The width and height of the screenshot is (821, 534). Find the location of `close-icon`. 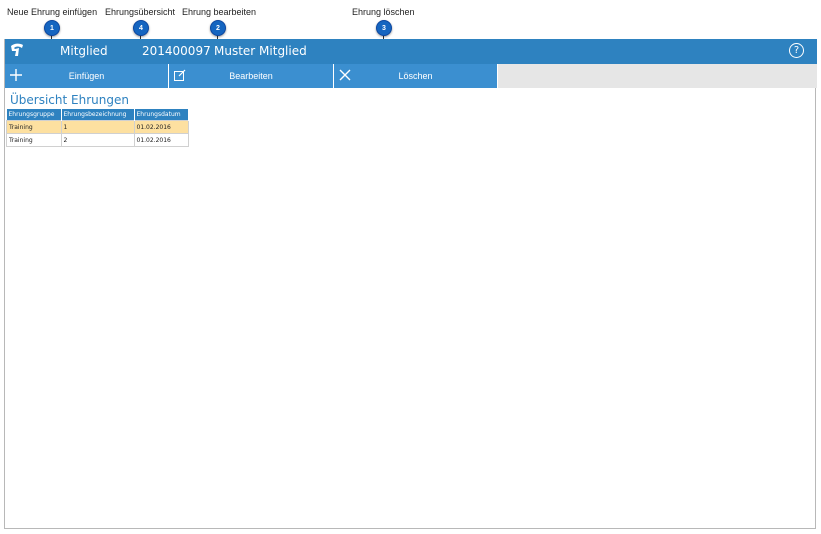

close-icon is located at coordinates (345, 75).